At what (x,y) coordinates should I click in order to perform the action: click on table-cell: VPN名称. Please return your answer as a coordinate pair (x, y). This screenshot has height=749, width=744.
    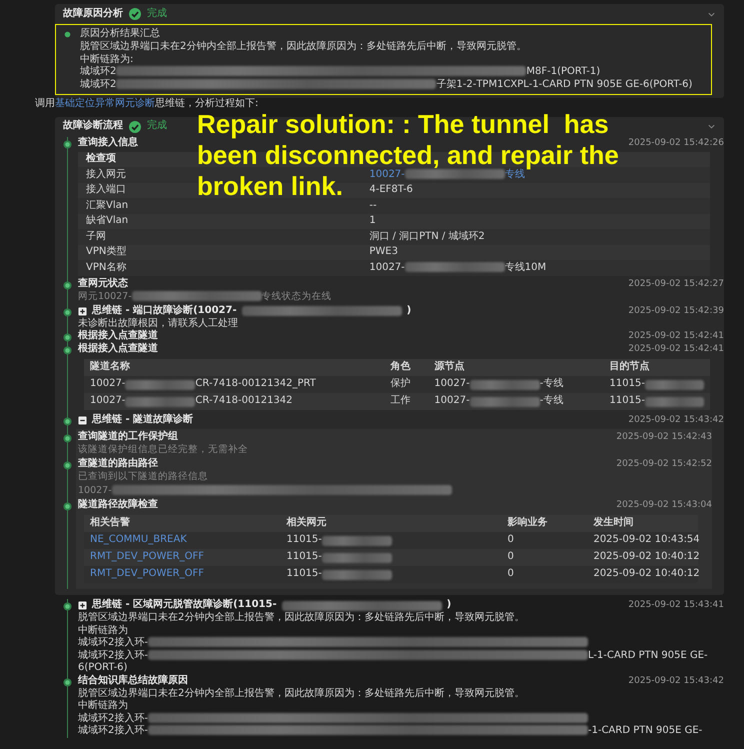
    Looking at the image, I should click on (106, 267).